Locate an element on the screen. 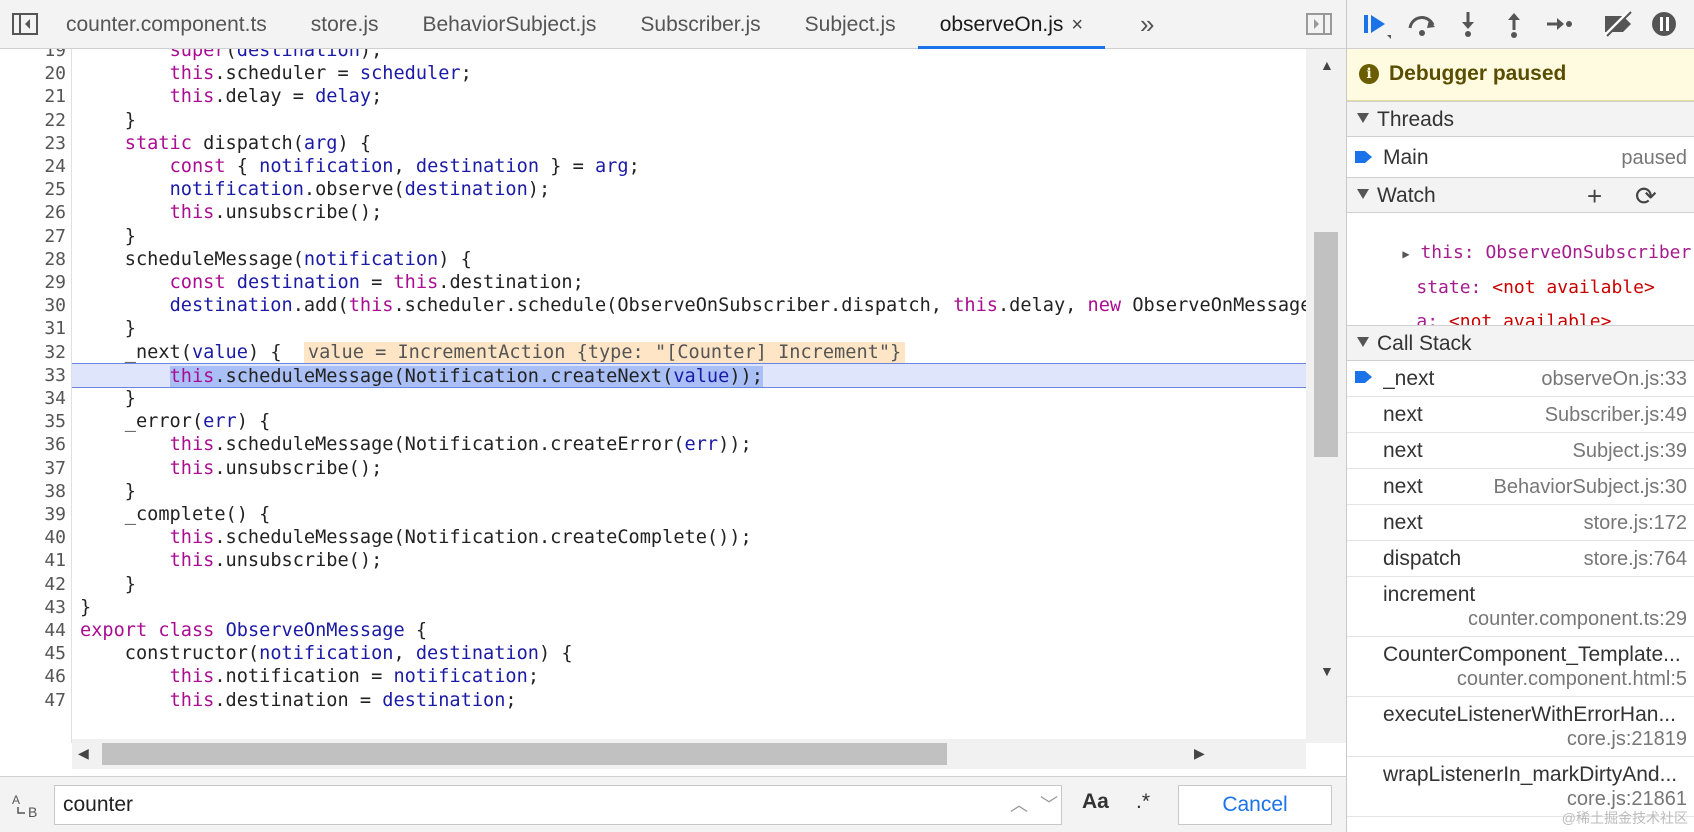 The image size is (1694, 832). toggle-navigator-icon is located at coordinates (25, 24).